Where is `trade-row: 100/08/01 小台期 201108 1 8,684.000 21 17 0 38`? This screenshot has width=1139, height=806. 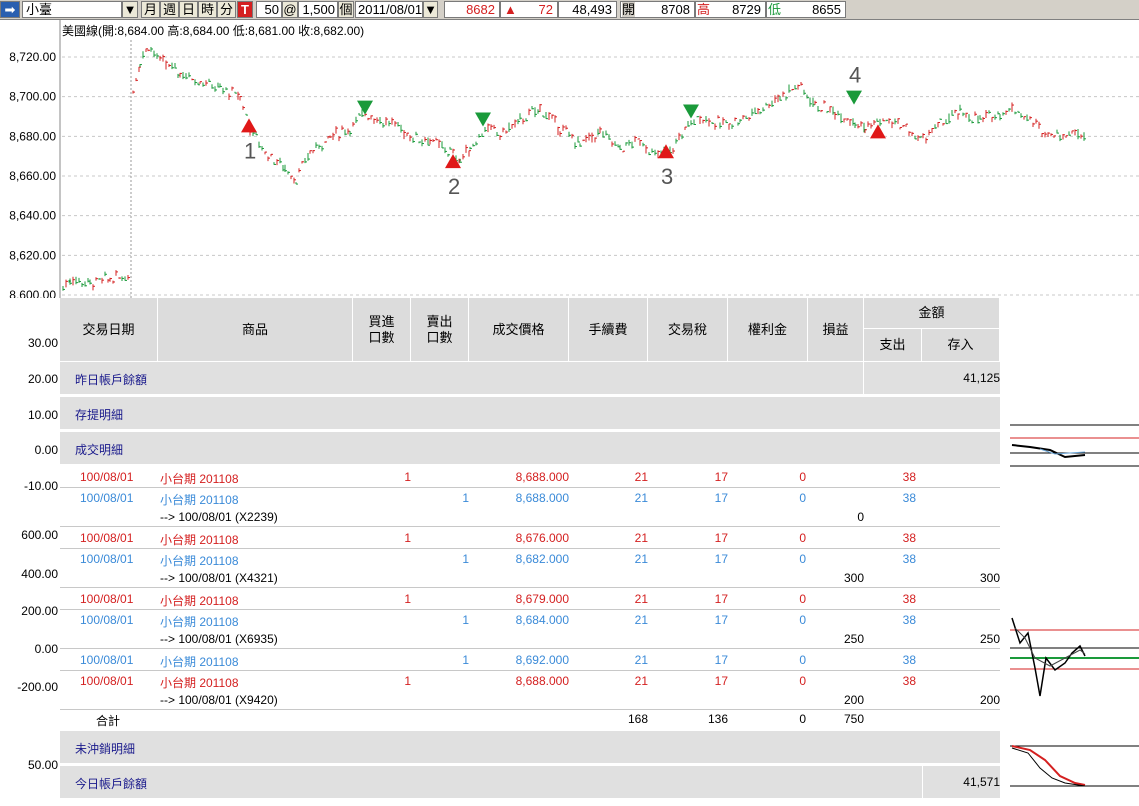 trade-row: 100/08/01 小台期 201108 1 8,684.000 21 17 0 38 is located at coordinates (530, 620).